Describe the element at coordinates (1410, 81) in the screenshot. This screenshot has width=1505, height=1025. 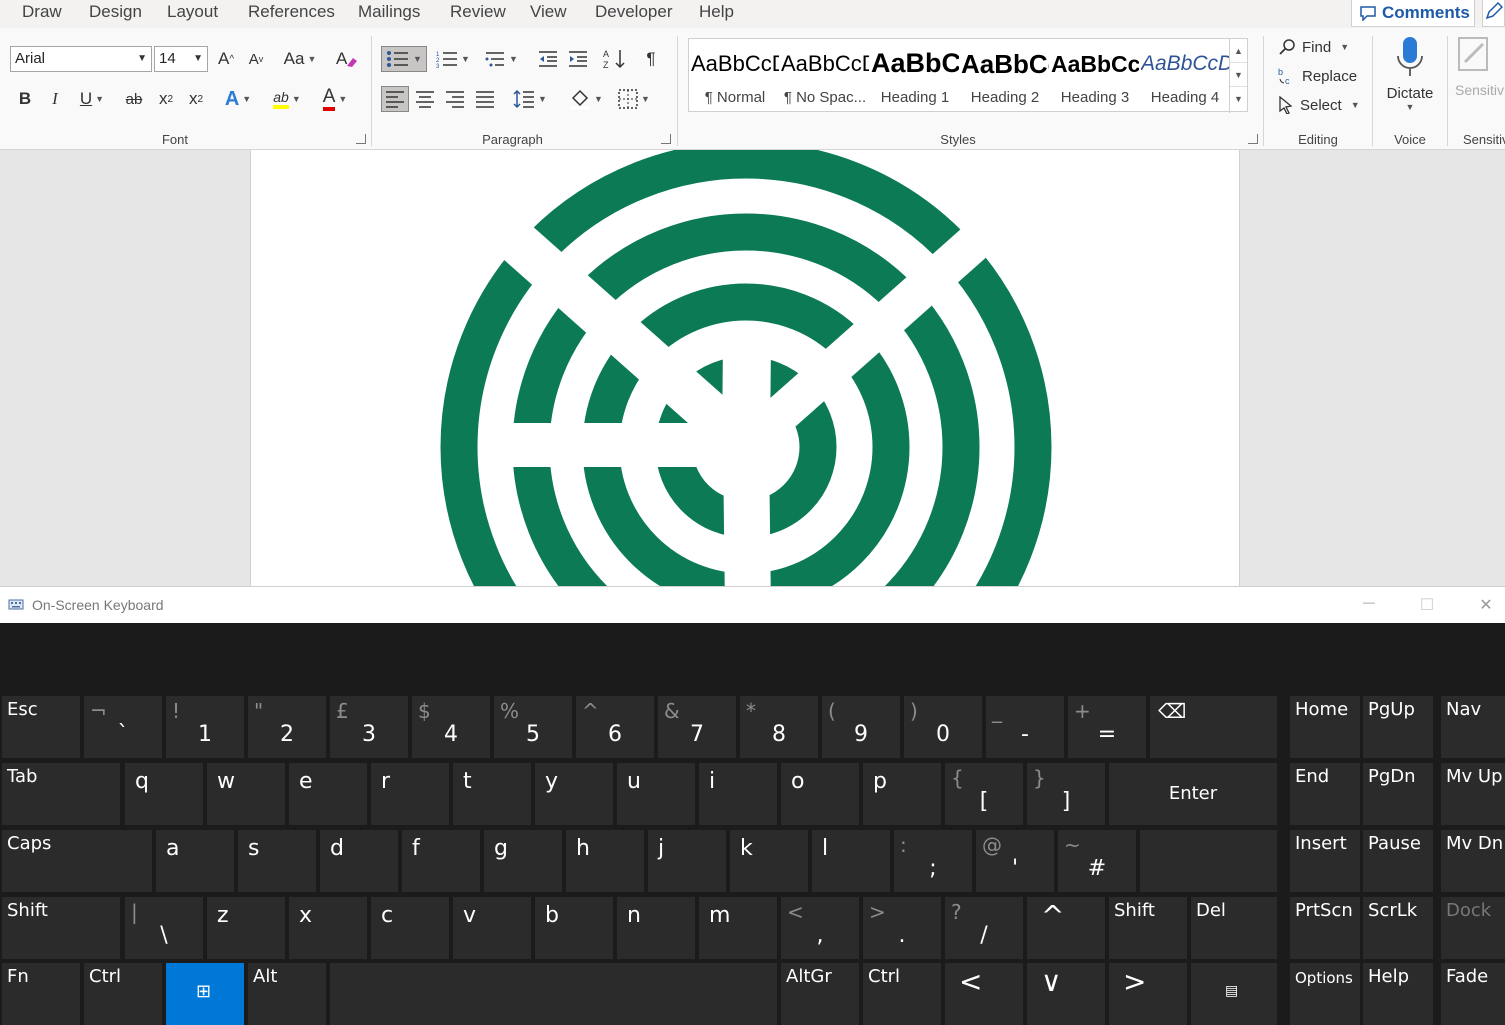
I see `dictate-button: Dictate ▼` at that location.